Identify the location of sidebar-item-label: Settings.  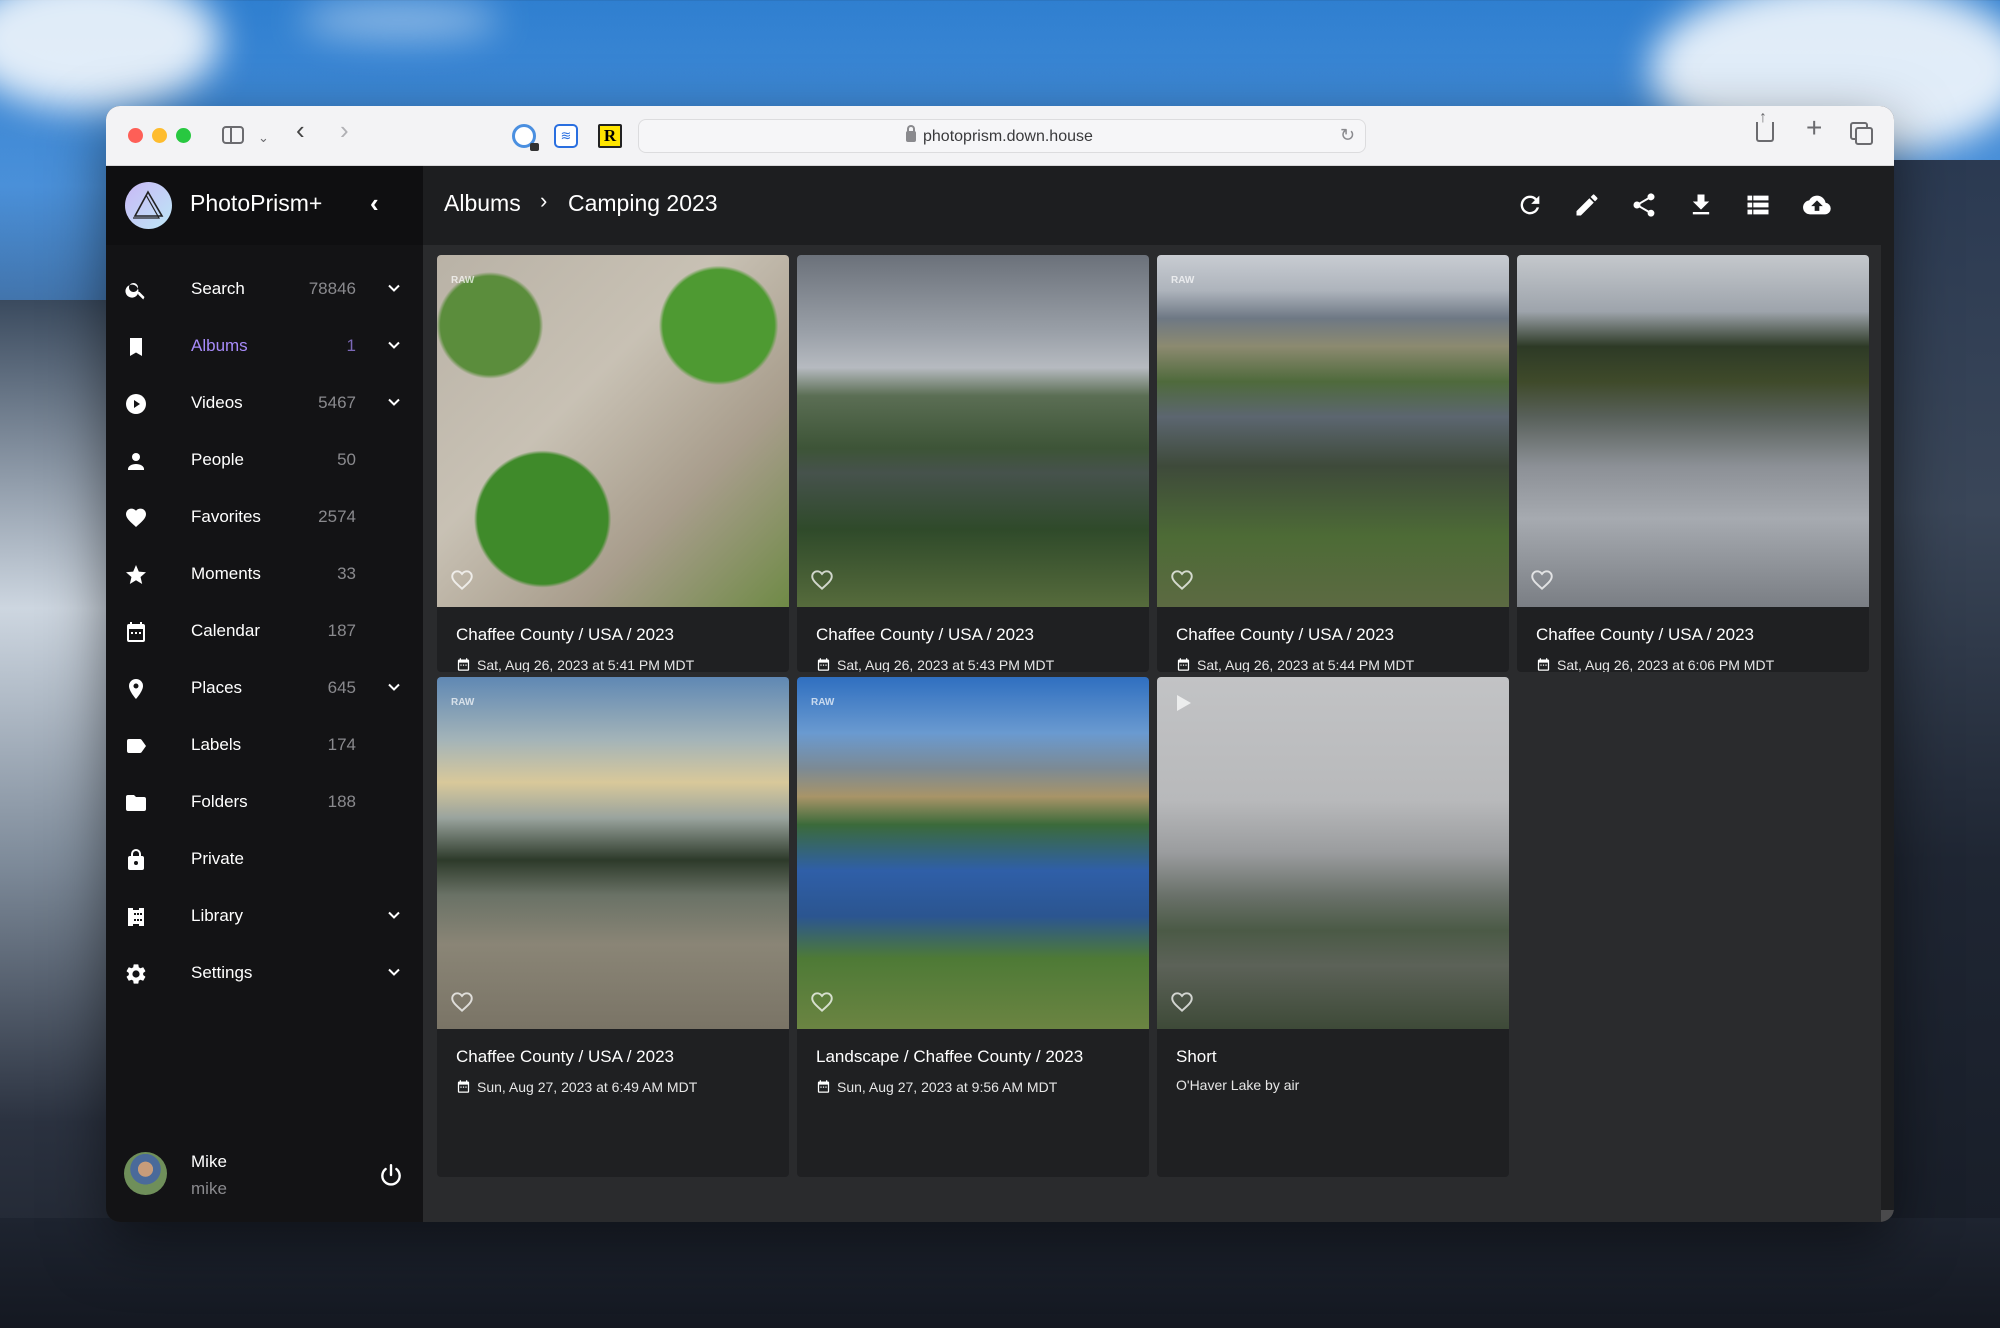
(222, 972).